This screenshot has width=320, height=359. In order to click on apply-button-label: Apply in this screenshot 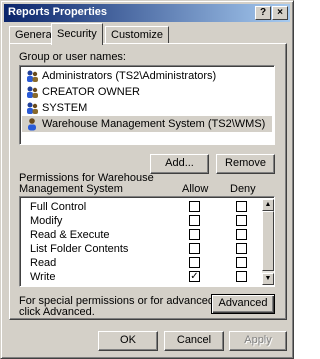, I will do `click(258, 340)`.